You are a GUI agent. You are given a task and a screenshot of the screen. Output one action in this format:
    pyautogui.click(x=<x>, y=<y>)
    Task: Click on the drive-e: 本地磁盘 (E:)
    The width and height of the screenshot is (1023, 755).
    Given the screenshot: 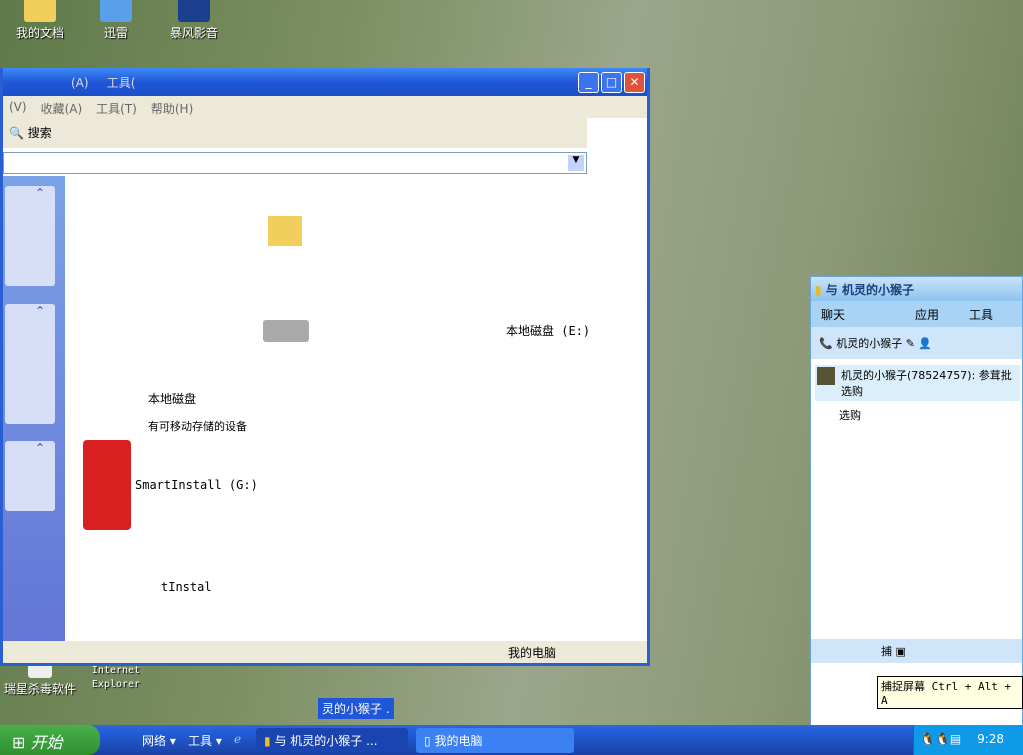 What is the action you would take?
    pyautogui.click(x=548, y=330)
    